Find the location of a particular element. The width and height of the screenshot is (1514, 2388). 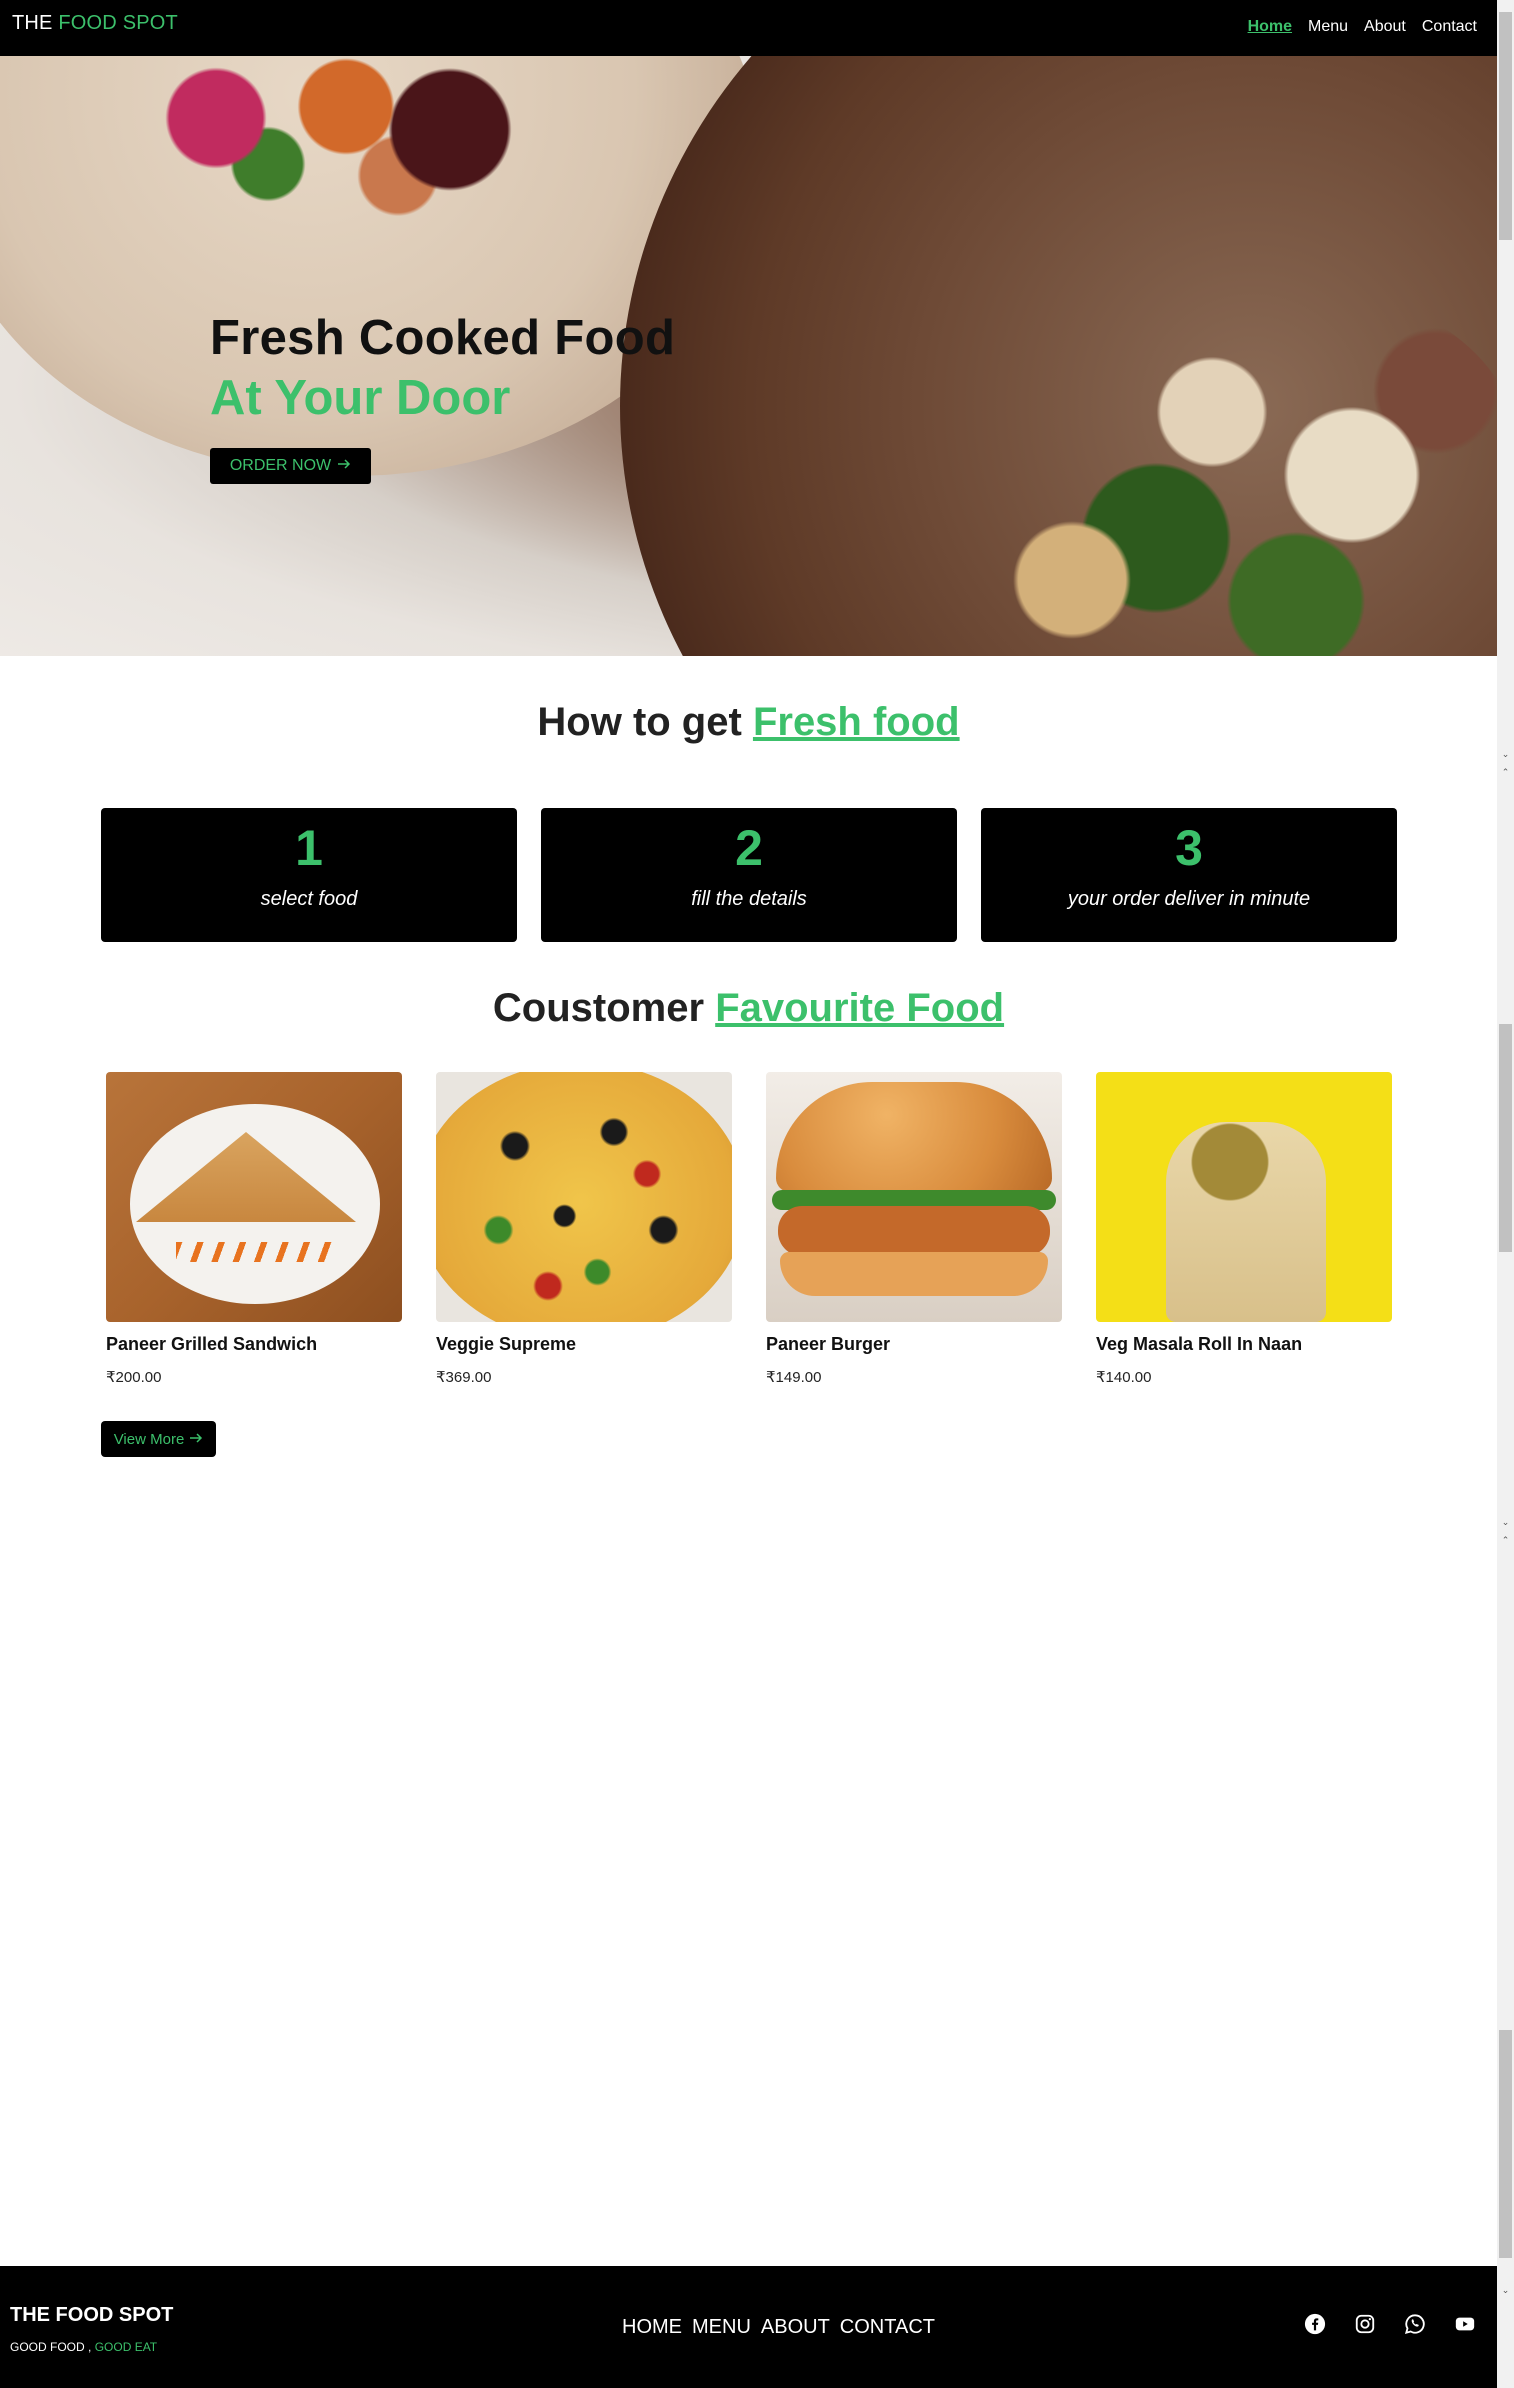

order-now-label: ORDER NOW is located at coordinates (280, 465).